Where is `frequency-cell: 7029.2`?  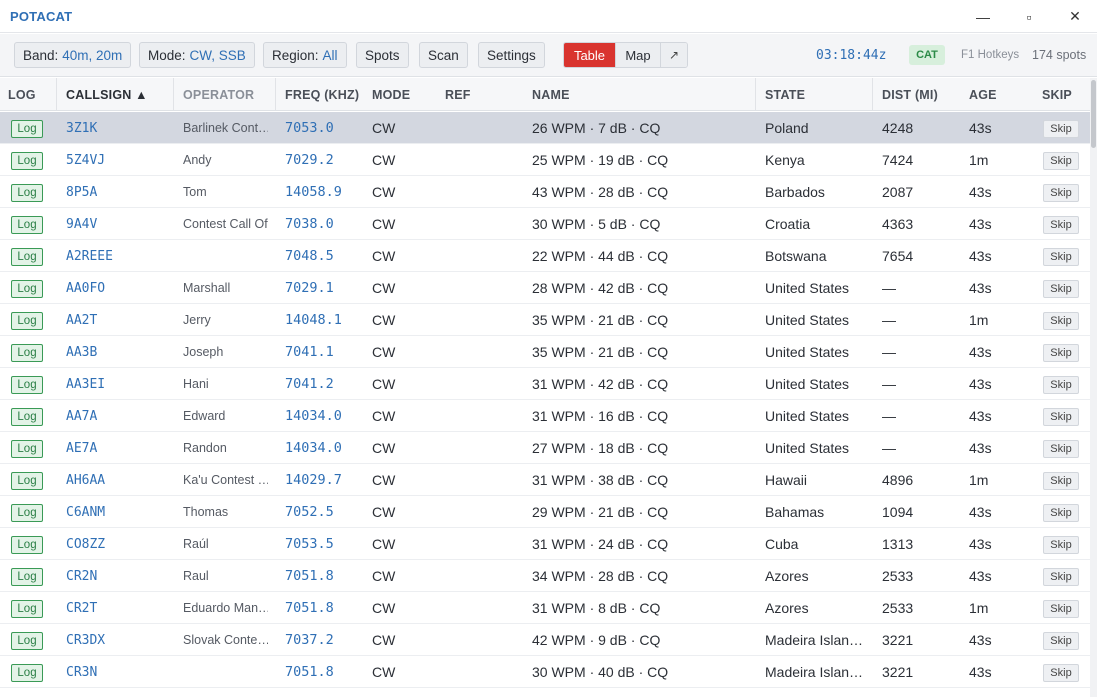
frequency-cell: 7029.2 is located at coordinates (325, 160).